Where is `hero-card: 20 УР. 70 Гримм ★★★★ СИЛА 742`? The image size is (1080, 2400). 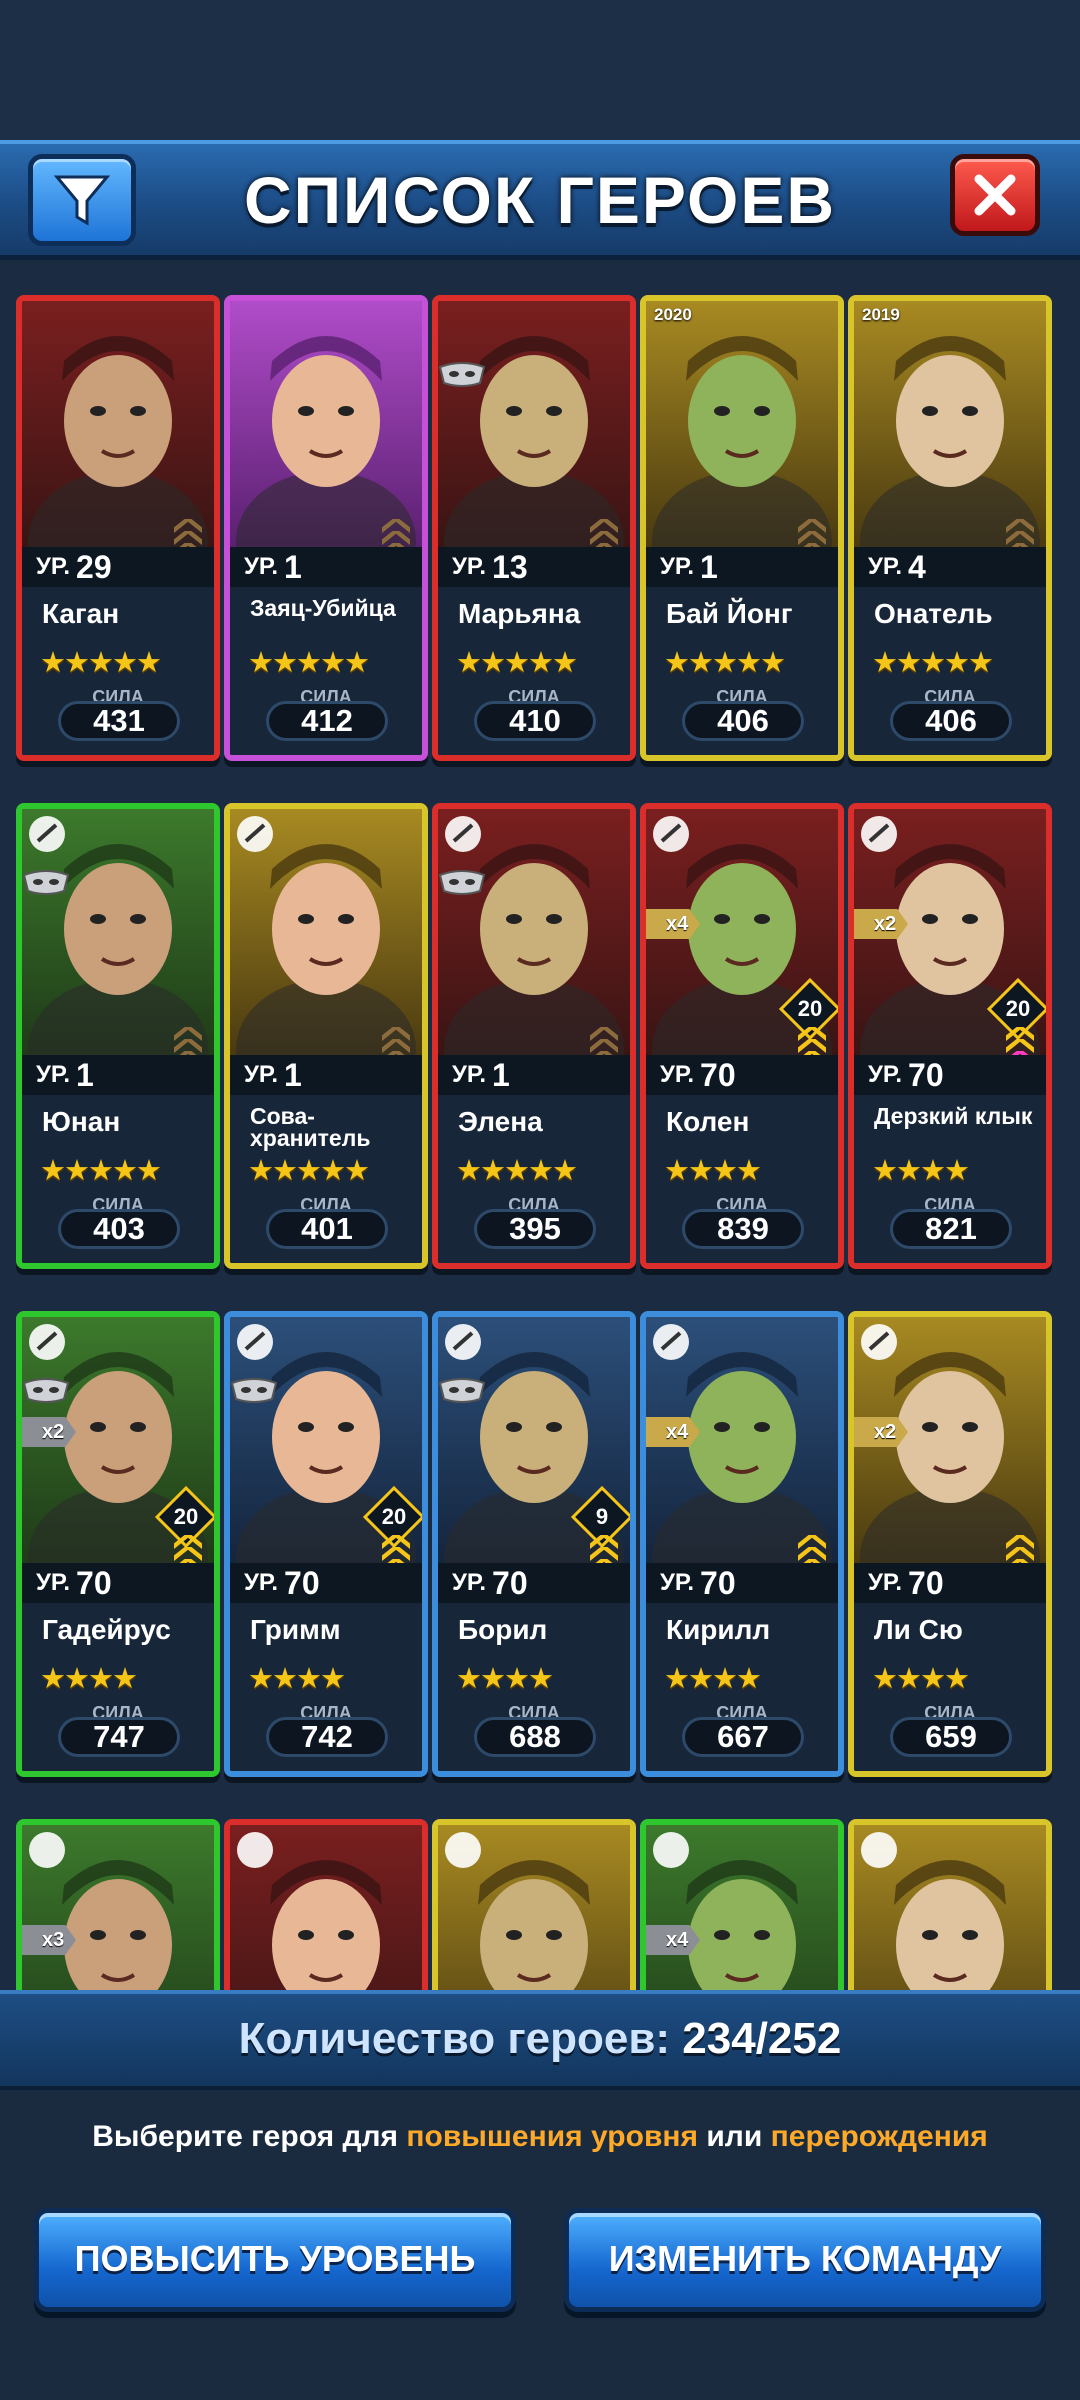 hero-card: 20 УР. 70 Гримм ★★★★ СИЛА 742 is located at coordinates (326, 1544).